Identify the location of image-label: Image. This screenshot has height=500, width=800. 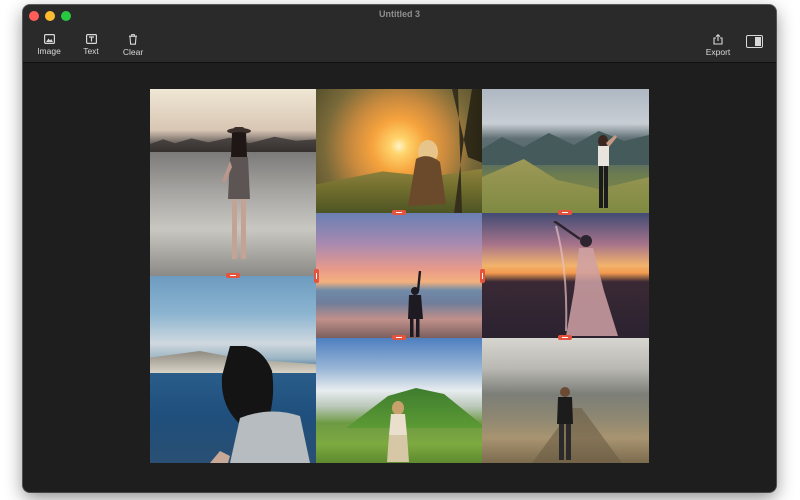
(49, 51).